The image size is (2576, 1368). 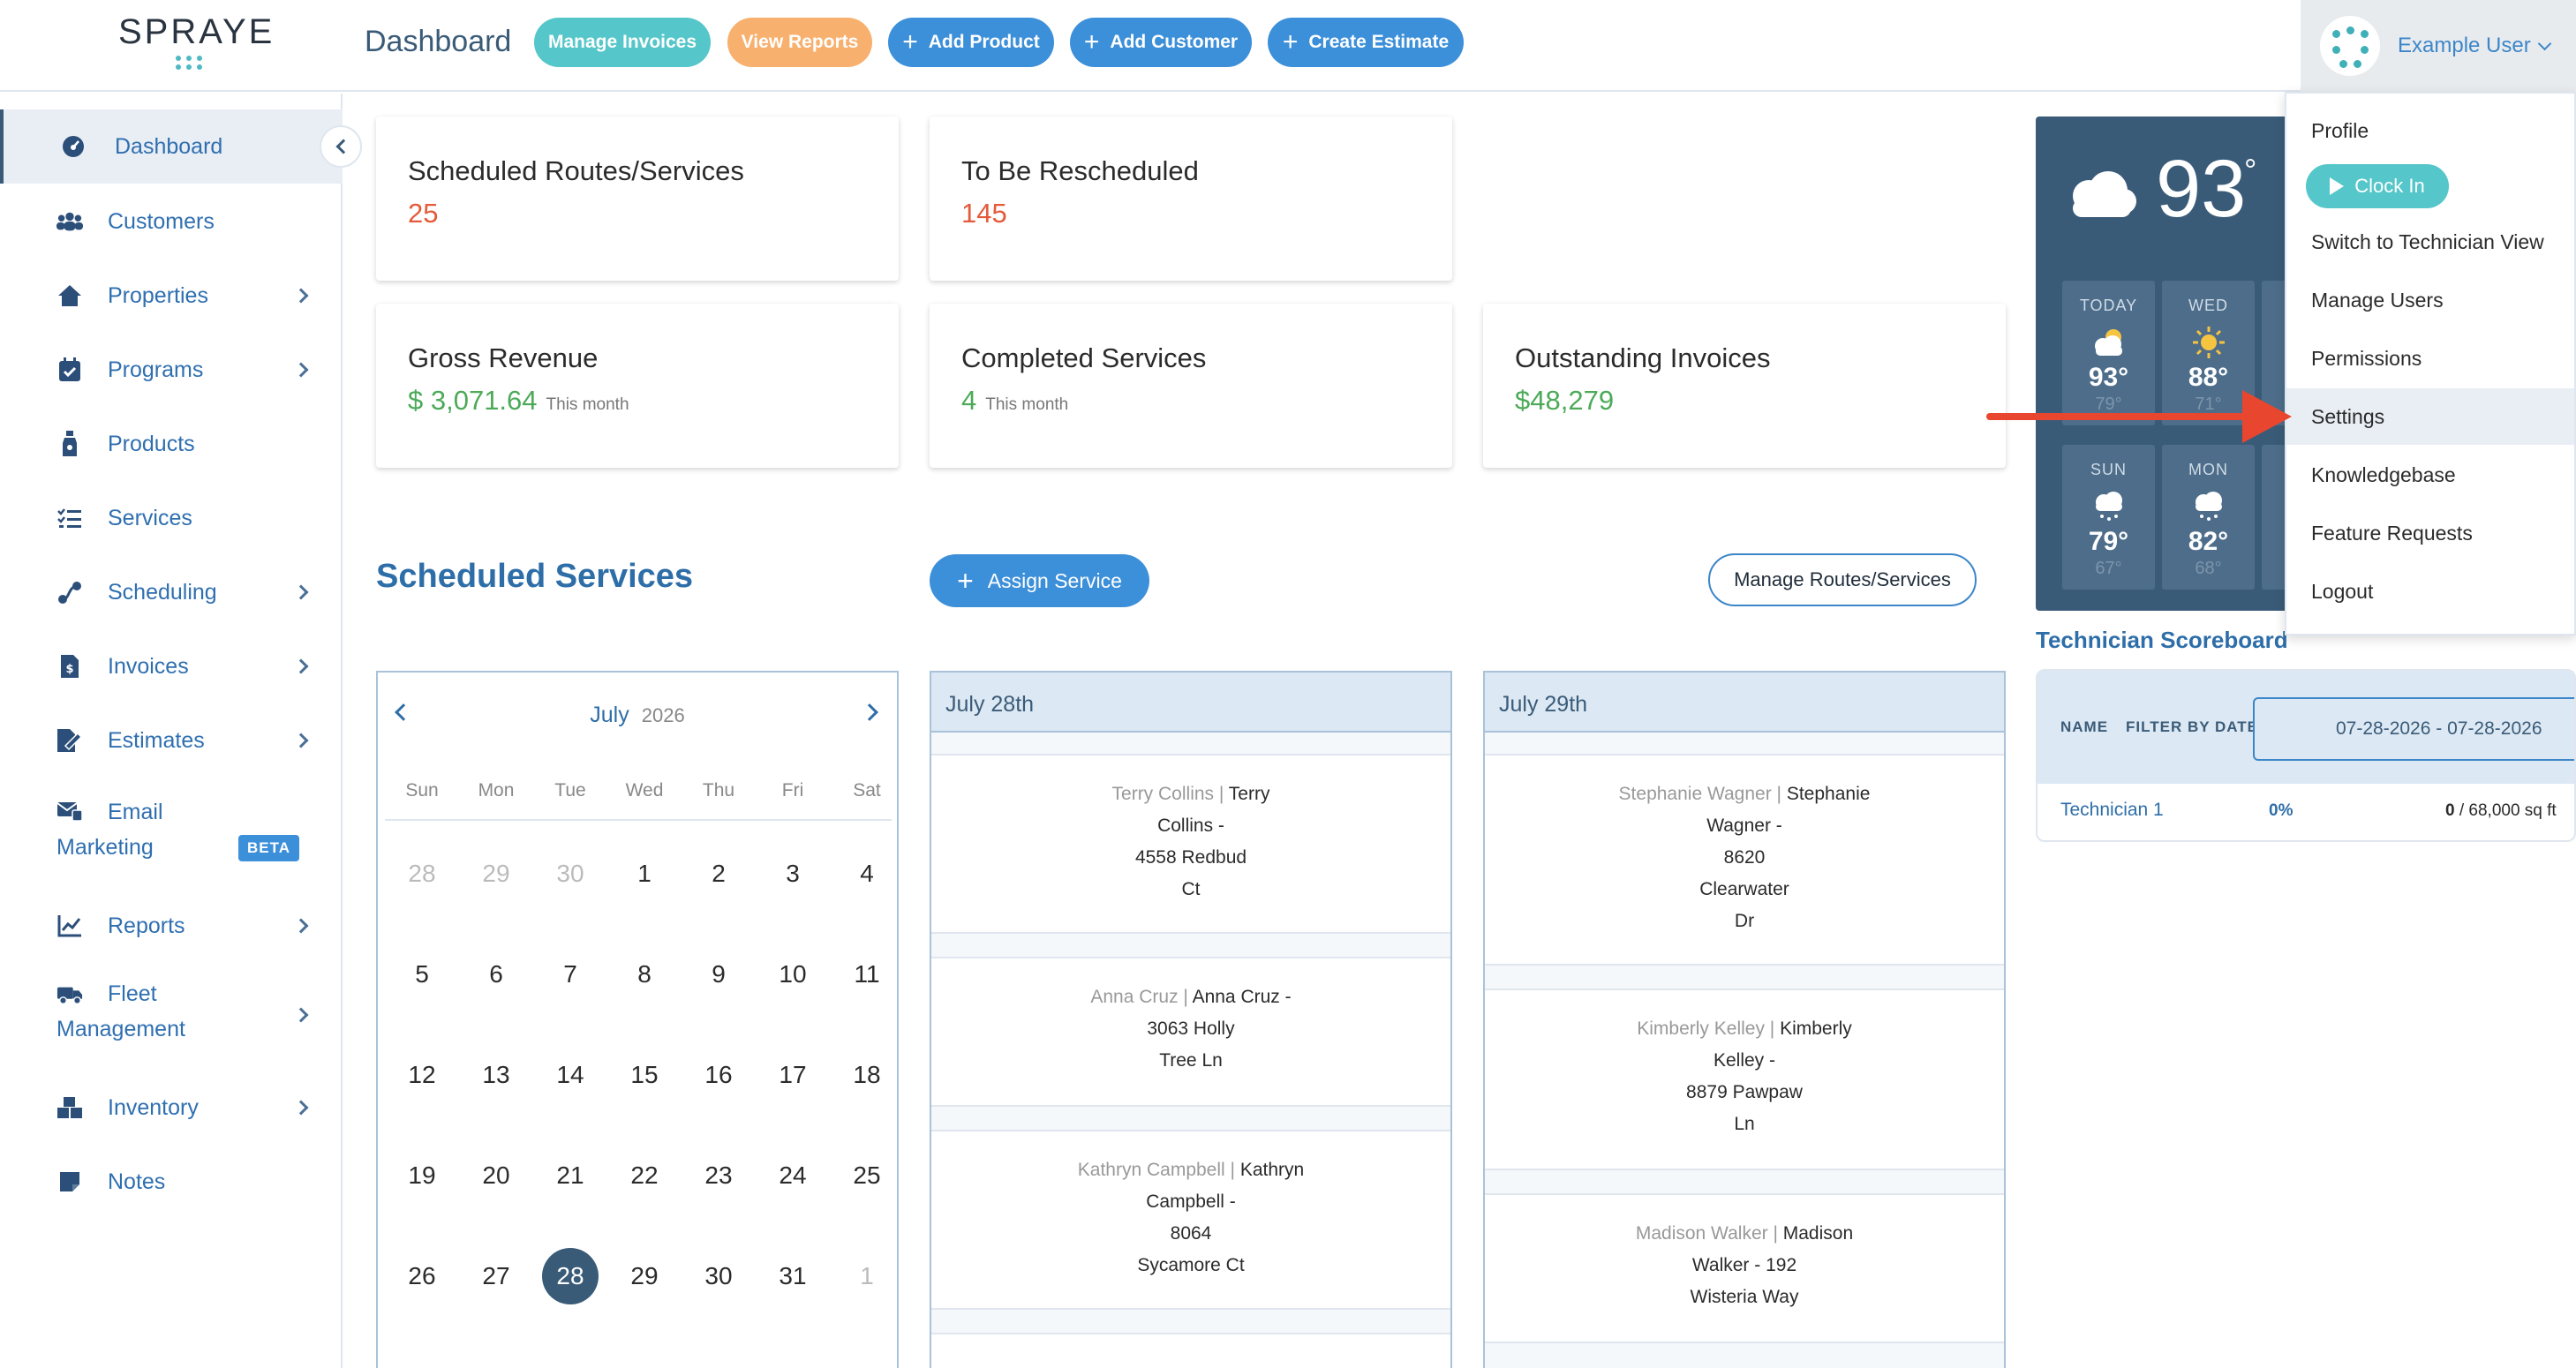 I want to click on calendar-day: 23, so click(x=719, y=1175).